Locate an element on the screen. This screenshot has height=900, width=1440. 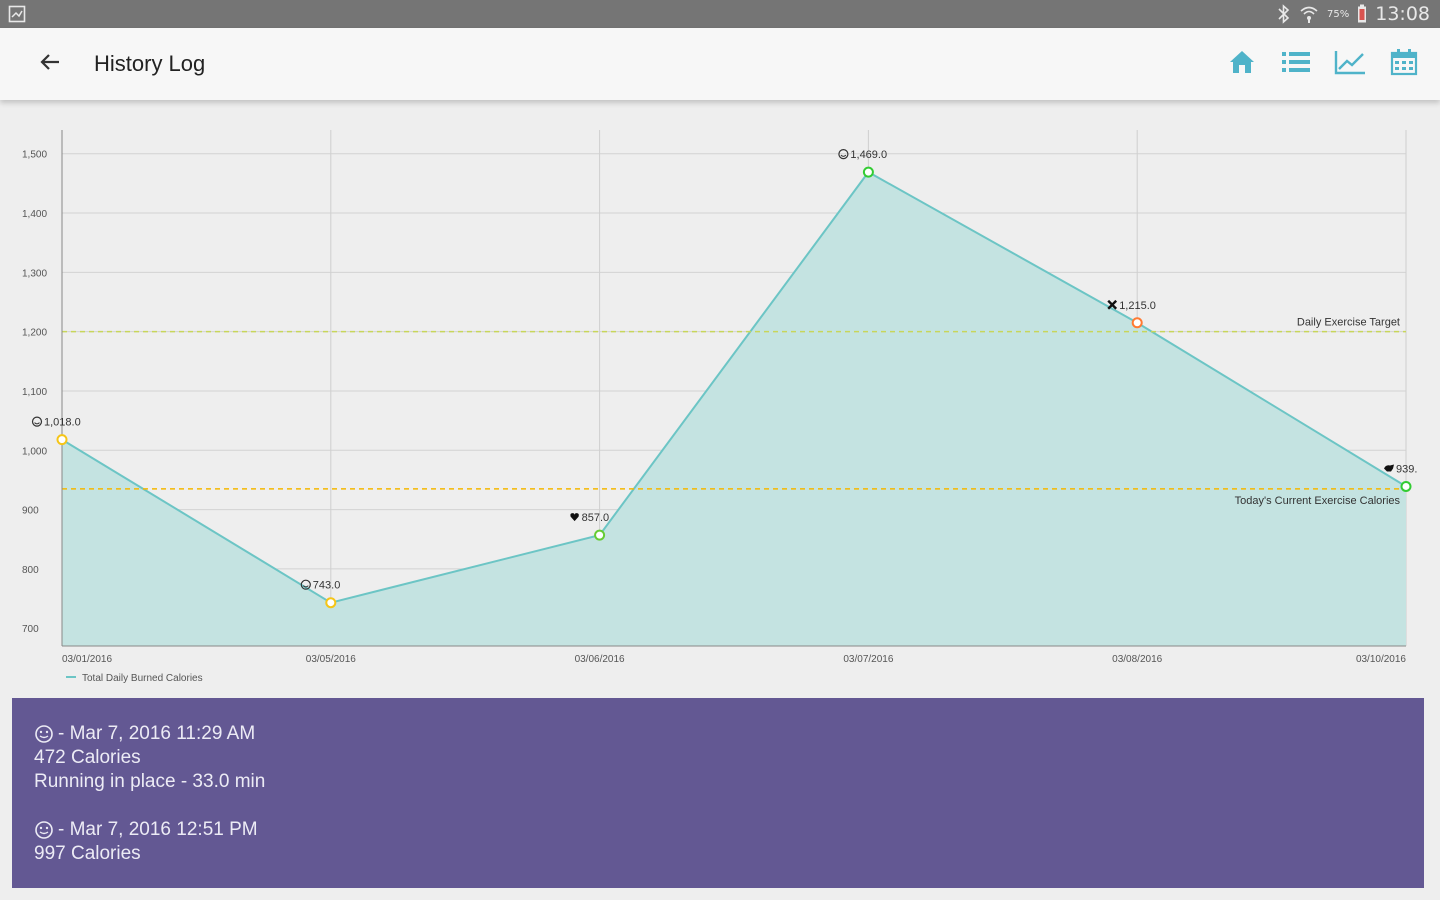
wifi-icon is located at coordinates (1309, 14).